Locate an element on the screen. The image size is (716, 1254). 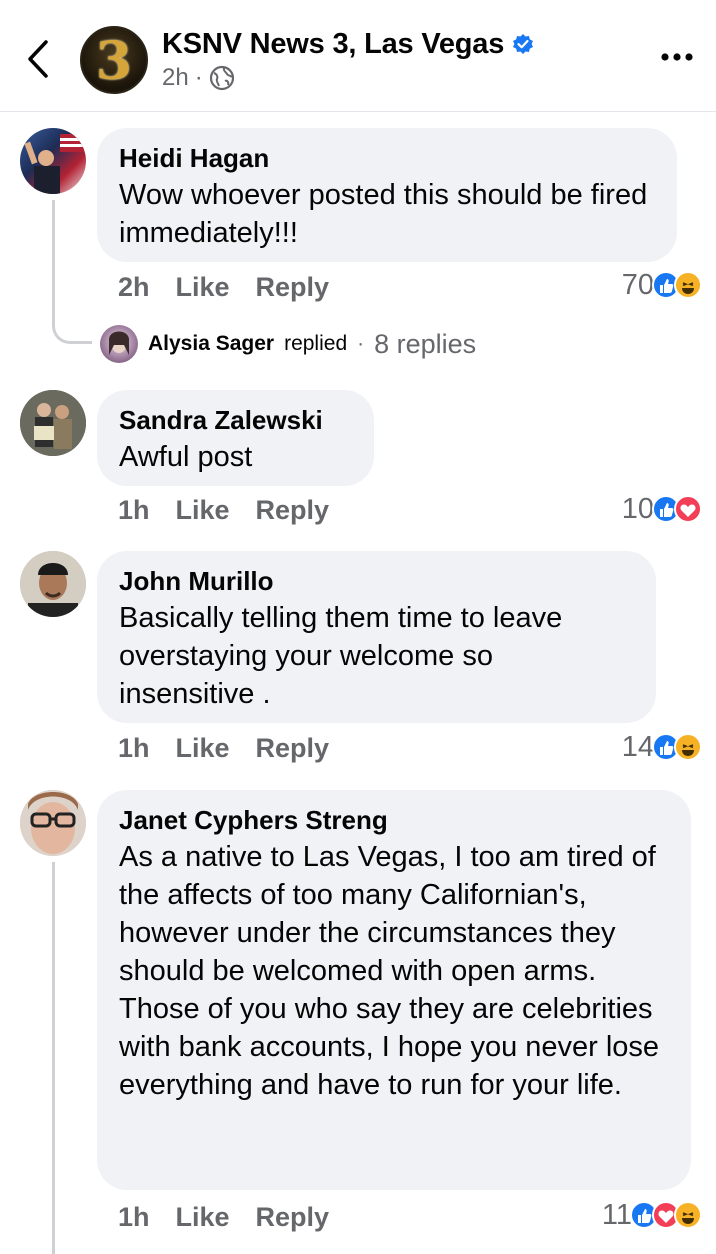
comment-author: Janet Cyphers Streng is located at coordinates (394, 820).